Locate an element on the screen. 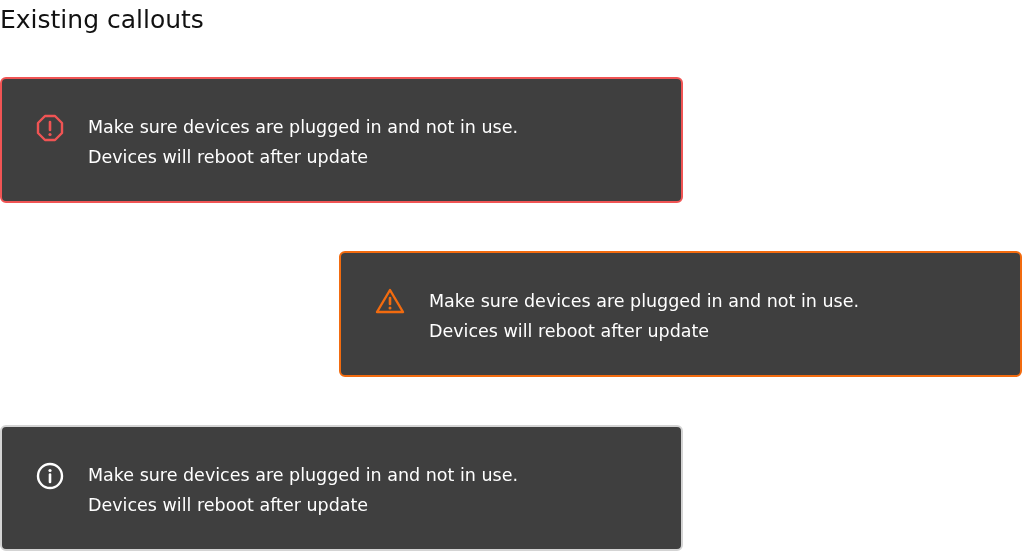  info-icon is located at coordinates (50, 476).